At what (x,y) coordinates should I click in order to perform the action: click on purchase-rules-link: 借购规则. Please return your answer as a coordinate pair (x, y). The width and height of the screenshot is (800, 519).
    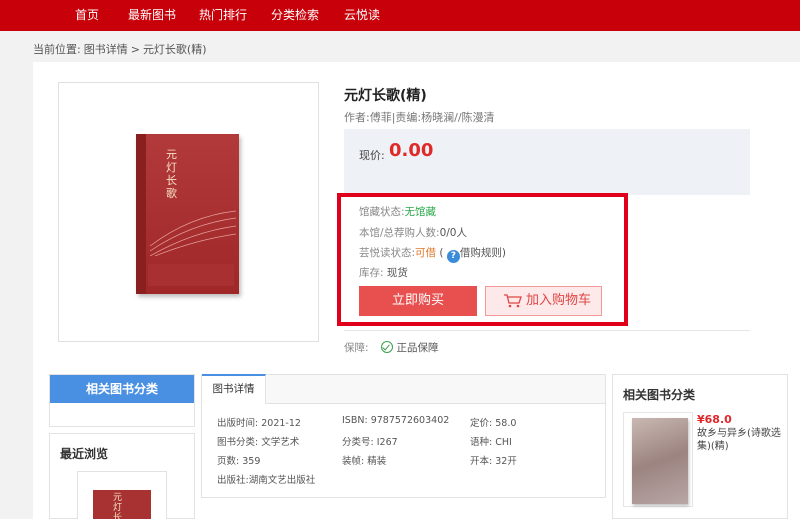
    Looking at the image, I should click on (481, 253).